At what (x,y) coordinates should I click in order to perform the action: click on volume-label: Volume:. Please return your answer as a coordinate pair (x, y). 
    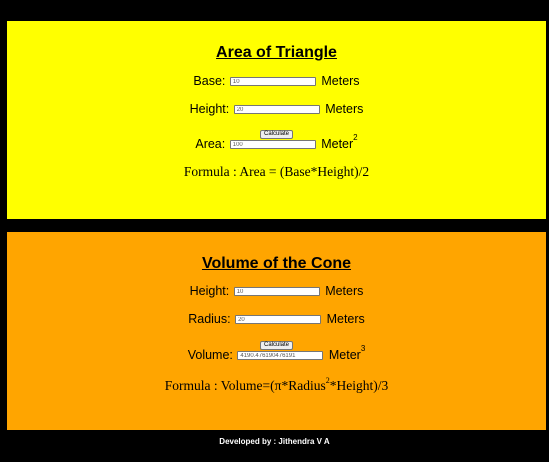
    Looking at the image, I should click on (210, 355).